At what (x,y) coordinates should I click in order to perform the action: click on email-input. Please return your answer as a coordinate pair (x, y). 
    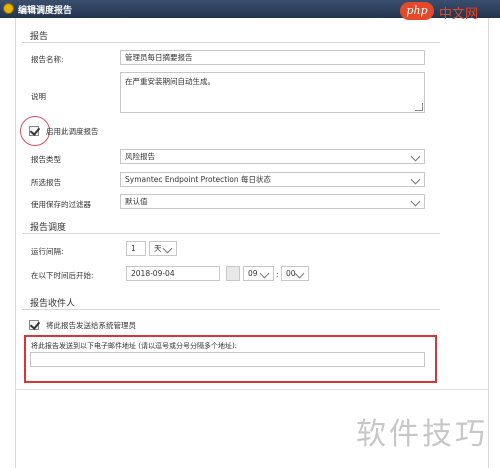
    Looking at the image, I should click on (227, 359).